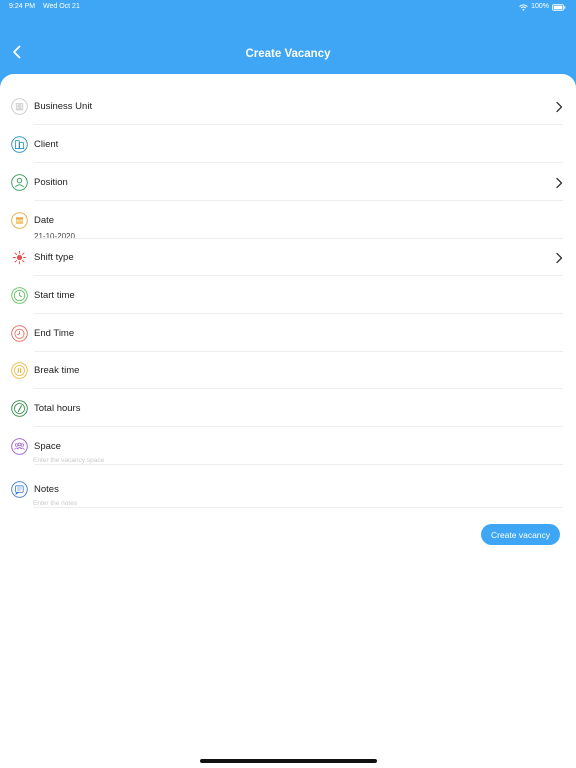  Describe the element at coordinates (19, 446) in the screenshot. I see `people-icon` at that location.